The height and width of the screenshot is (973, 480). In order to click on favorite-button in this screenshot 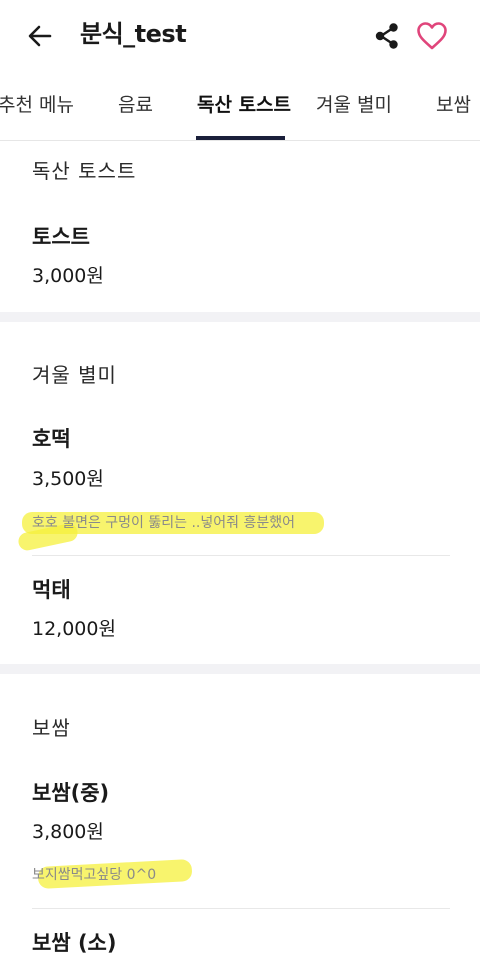, I will do `click(432, 36)`.